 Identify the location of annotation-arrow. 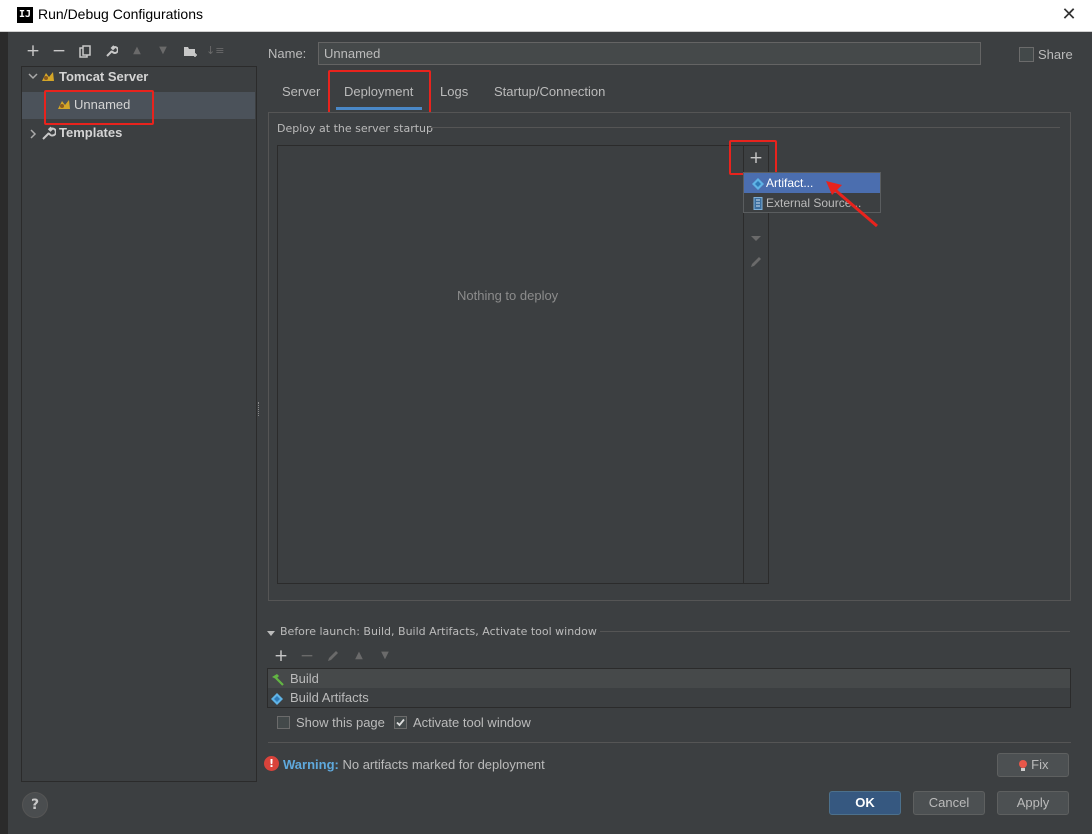
(852, 204).